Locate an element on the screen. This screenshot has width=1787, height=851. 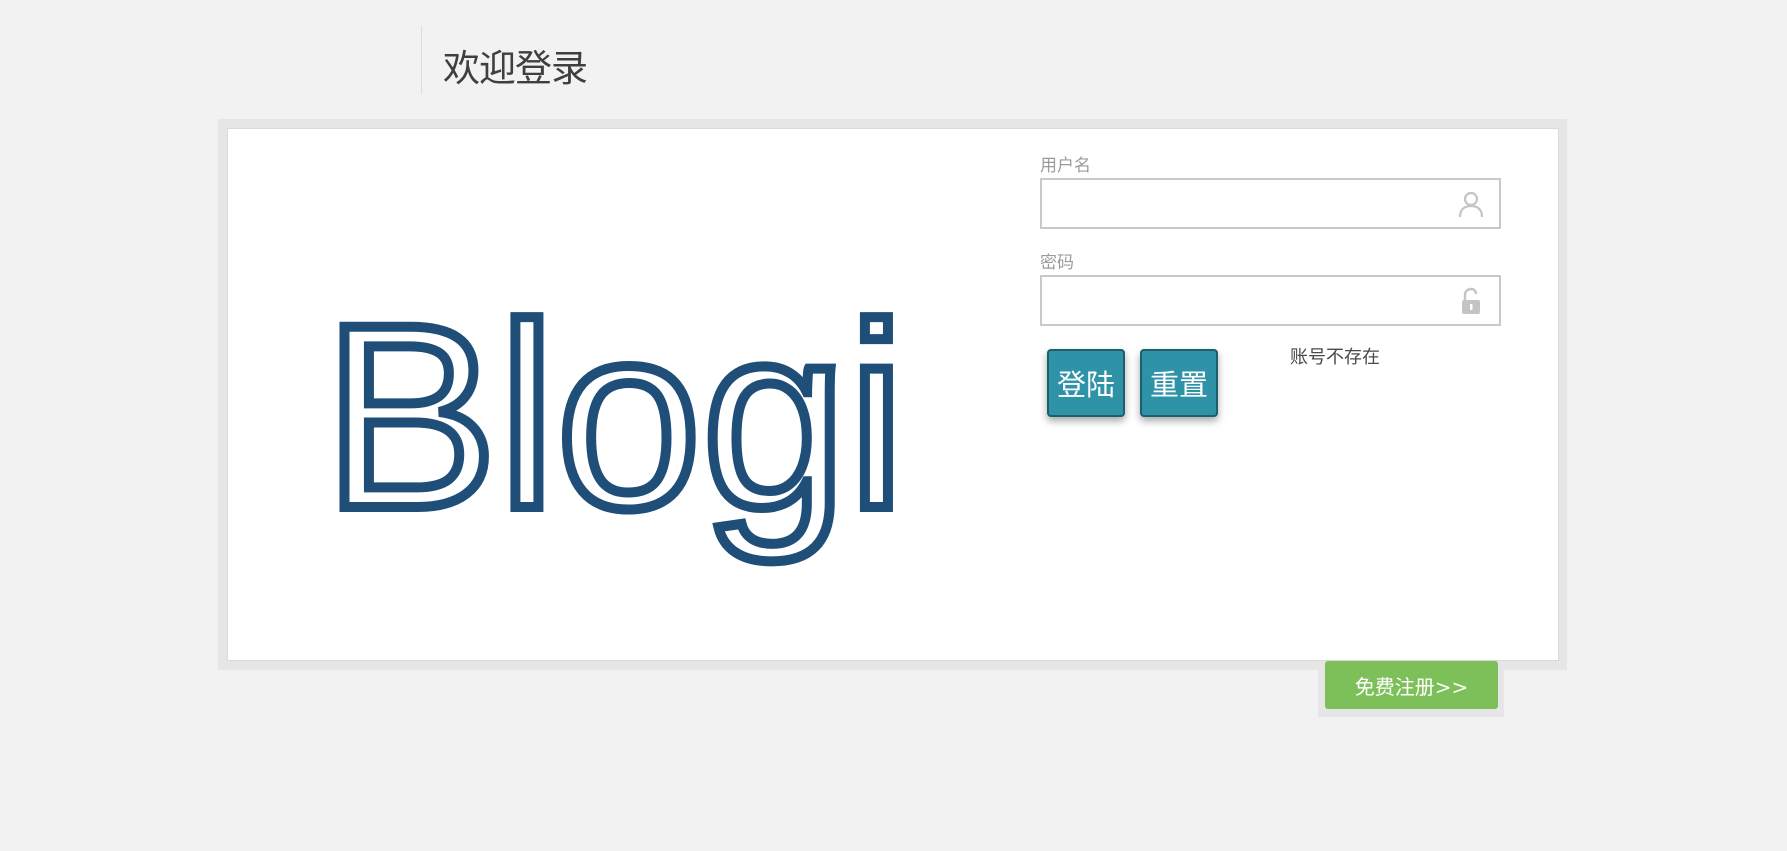
logo-text: Blogit is located at coordinates (613, 417).